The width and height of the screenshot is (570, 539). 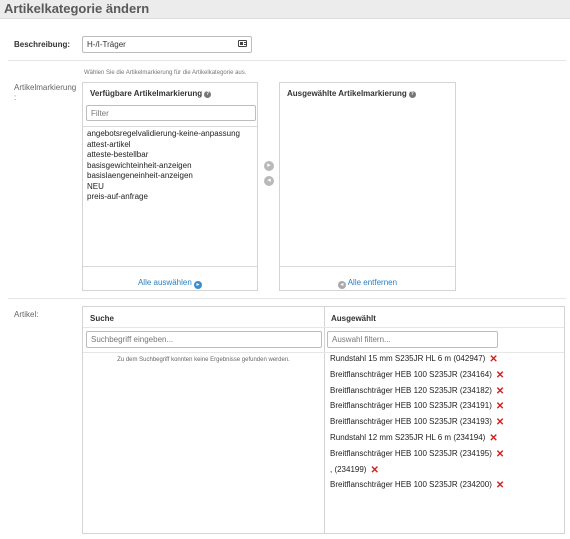 I want to click on page-header: Artikelkategorie ändern, so click(x=285, y=9).